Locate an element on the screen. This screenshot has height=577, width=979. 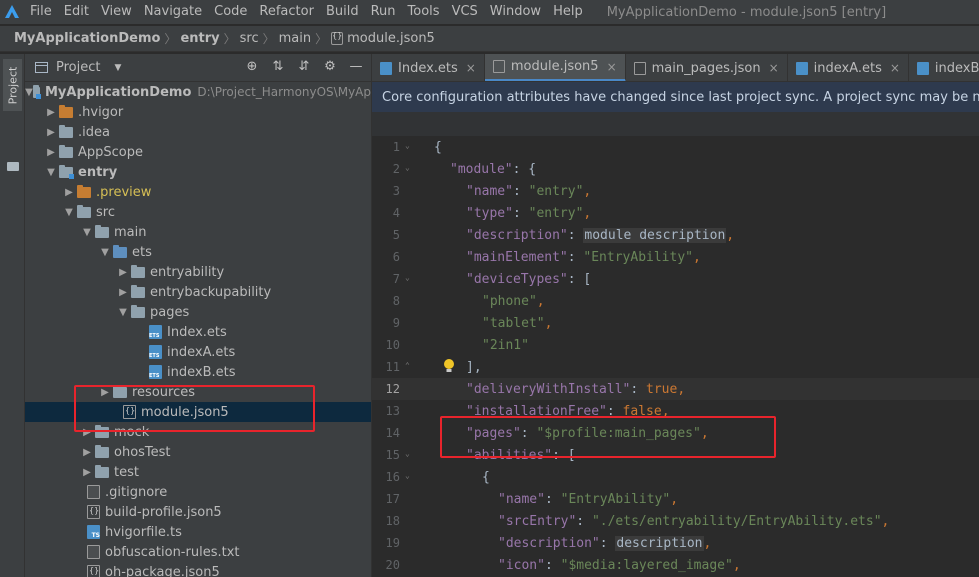
tab-index-ets: Index.ets × is located at coordinates (428, 67).